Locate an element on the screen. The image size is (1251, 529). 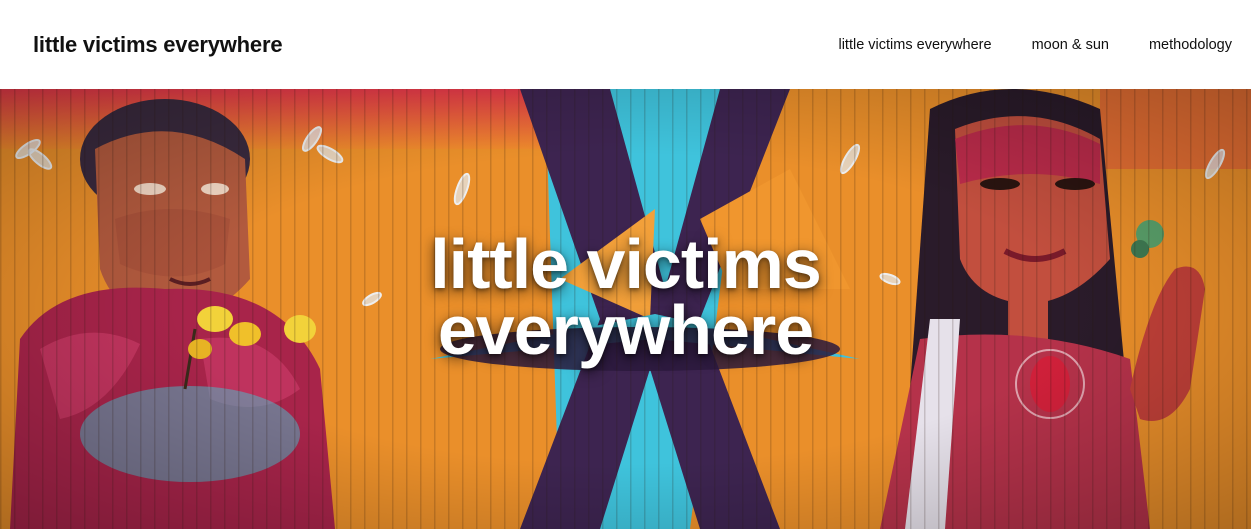
nav-link-moon-and-sun: moon & sun is located at coordinates (1070, 45).